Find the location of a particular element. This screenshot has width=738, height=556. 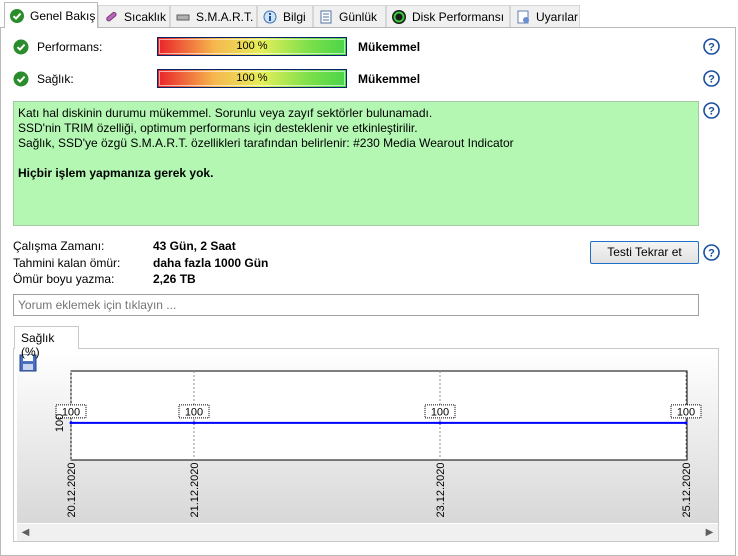

scroll-right-arrow-icon: ▶ is located at coordinates (709, 532).